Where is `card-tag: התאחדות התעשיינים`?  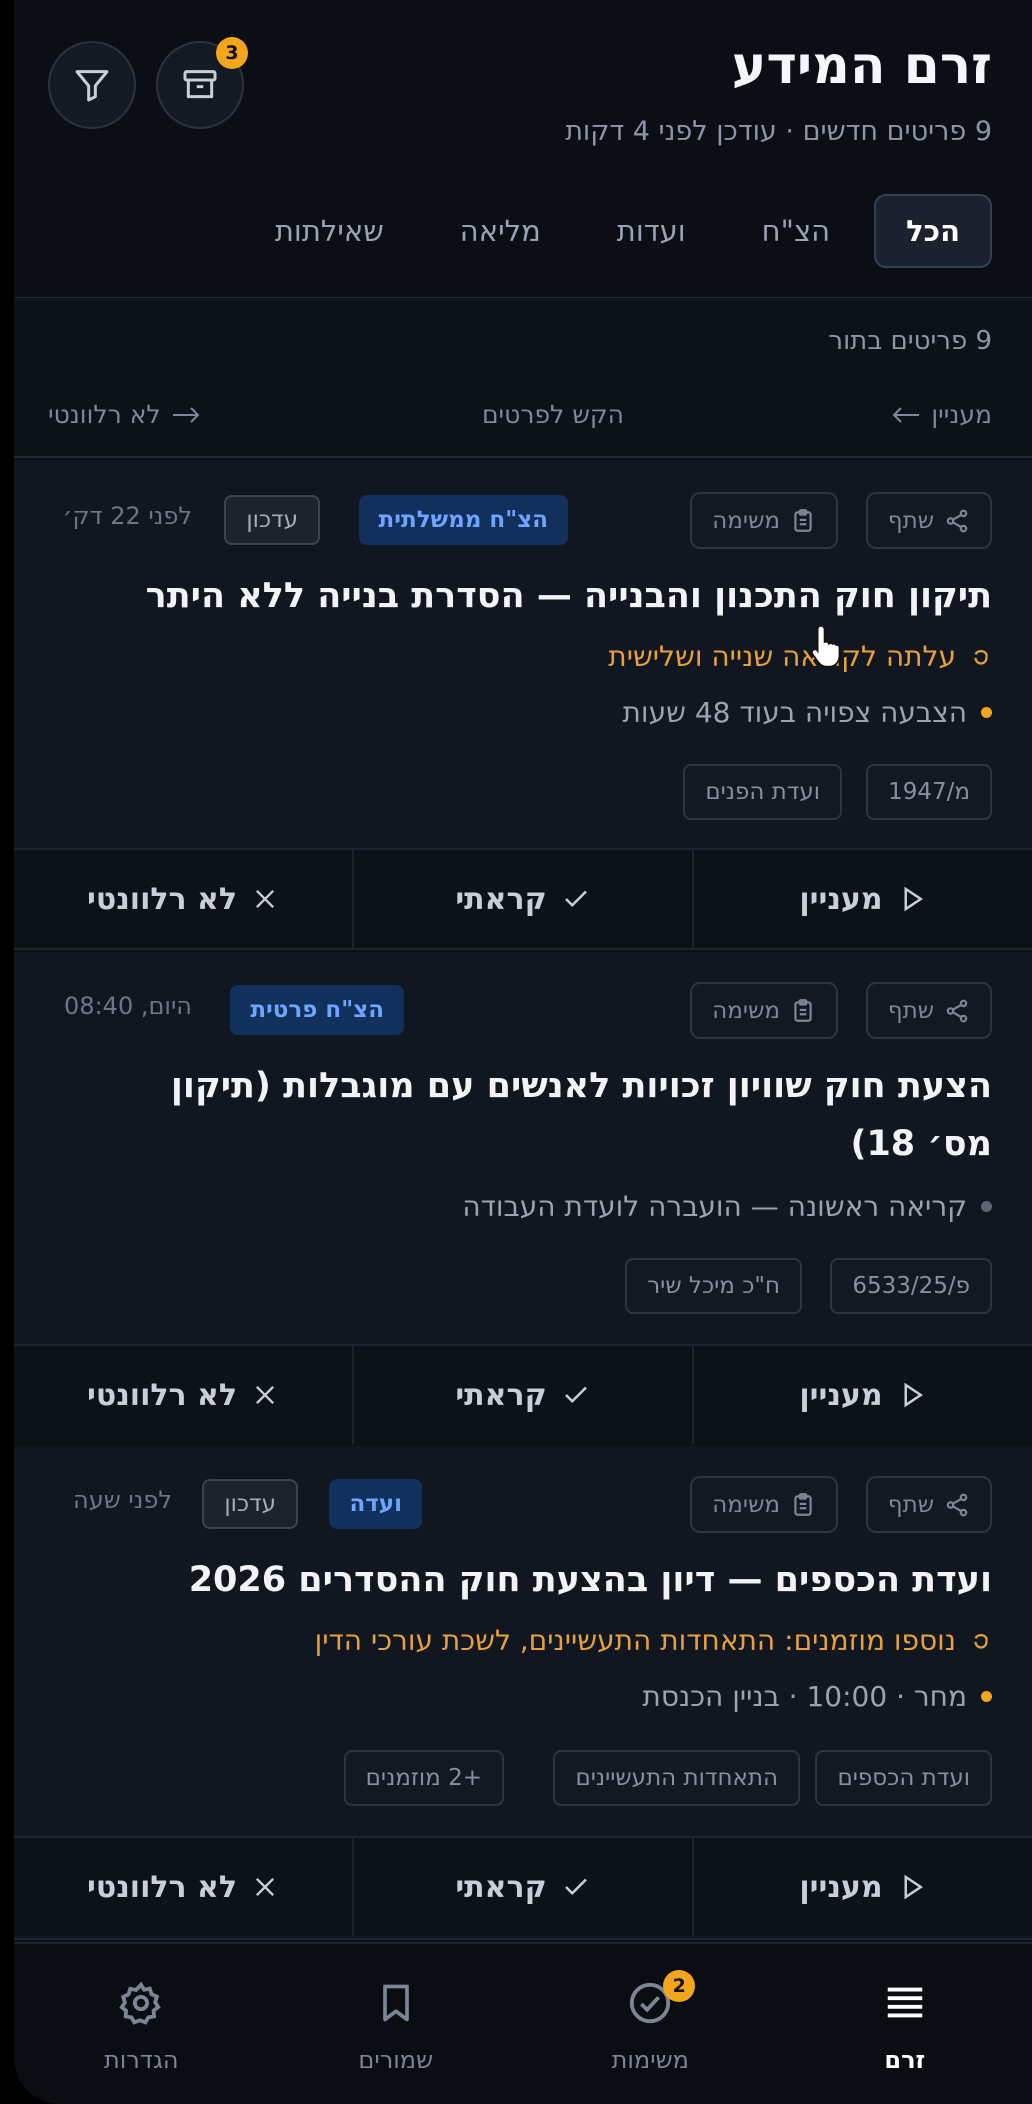
card-tag: התאחדות התעשיינים is located at coordinates (676, 1778).